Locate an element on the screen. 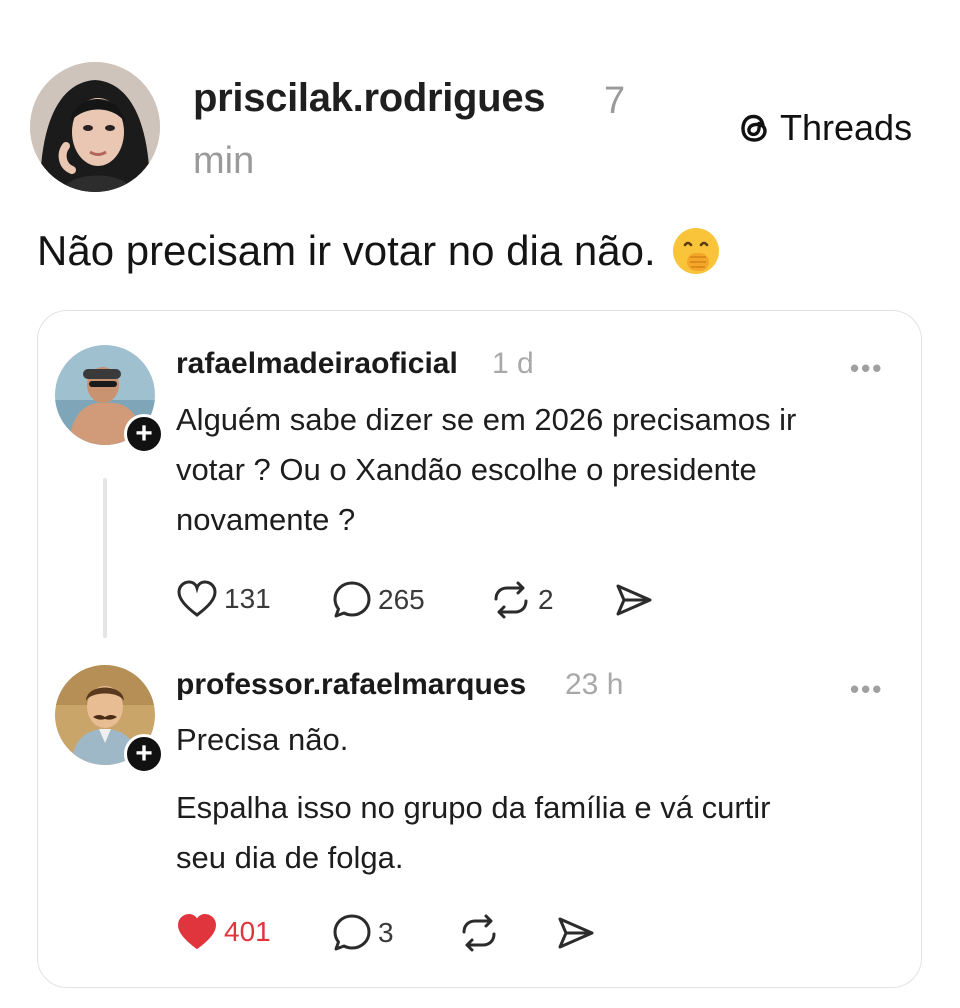 Image resolution: width=960 pixels, height=1008 pixels. comment1-repost-count: 2 is located at coordinates (546, 599).